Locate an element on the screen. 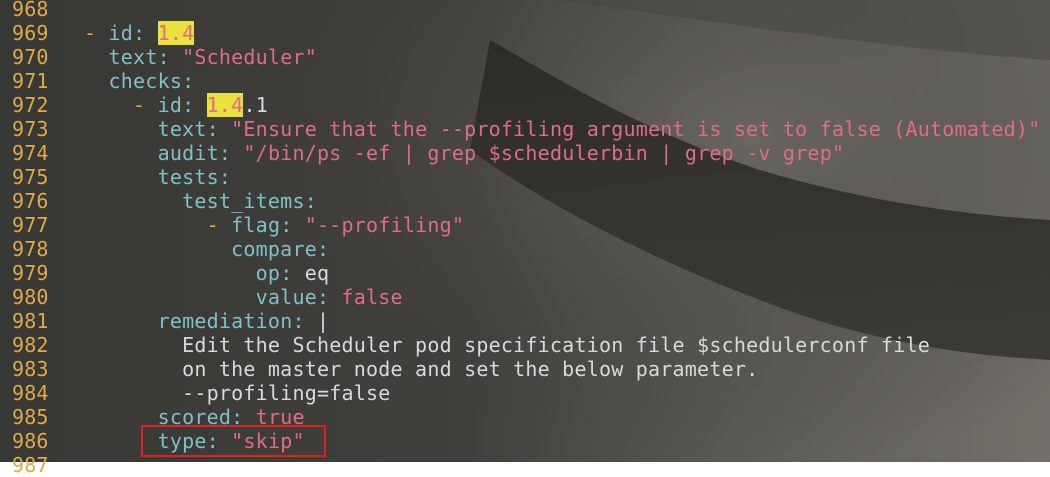 The height and width of the screenshot is (477, 1050). line-number: 980 is located at coordinates (30, 297).